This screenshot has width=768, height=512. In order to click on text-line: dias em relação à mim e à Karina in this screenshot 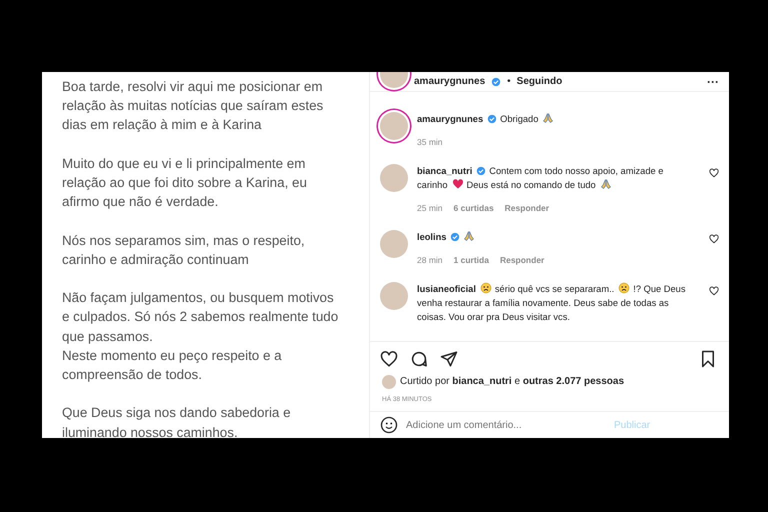, I will do `click(162, 125)`.